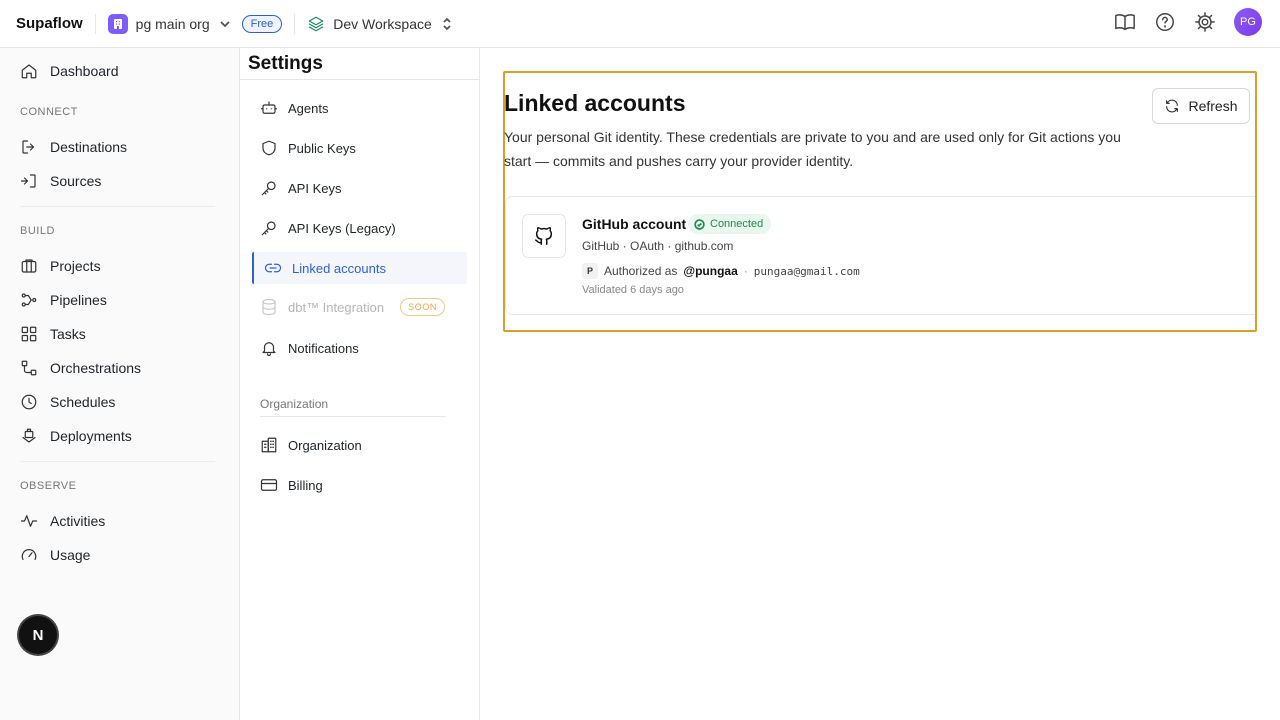 The height and width of the screenshot is (720, 1280). I want to click on destination-export-icon, so click(29, 147).